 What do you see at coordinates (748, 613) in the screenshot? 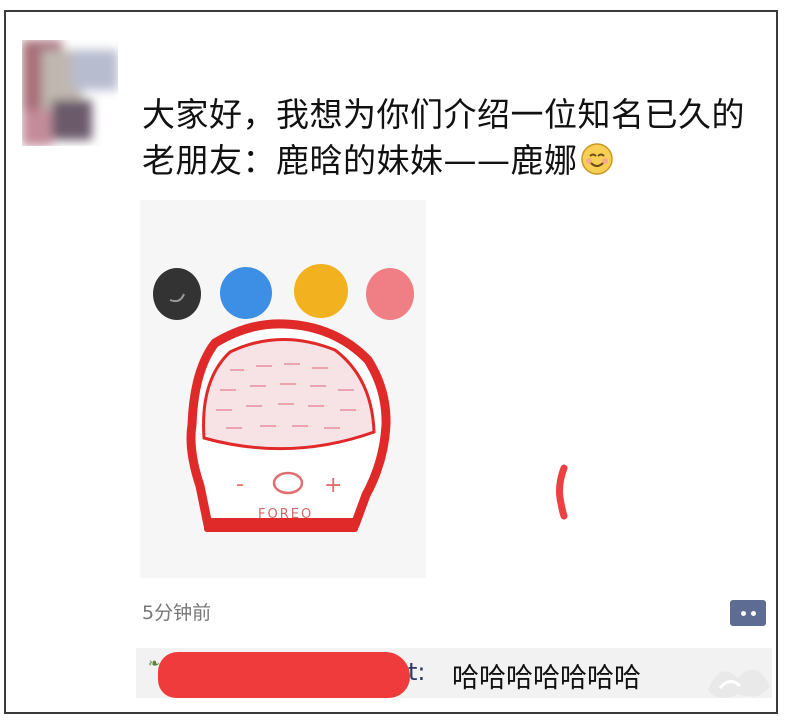
I see `comment-button` at bounding box center [748, 613].